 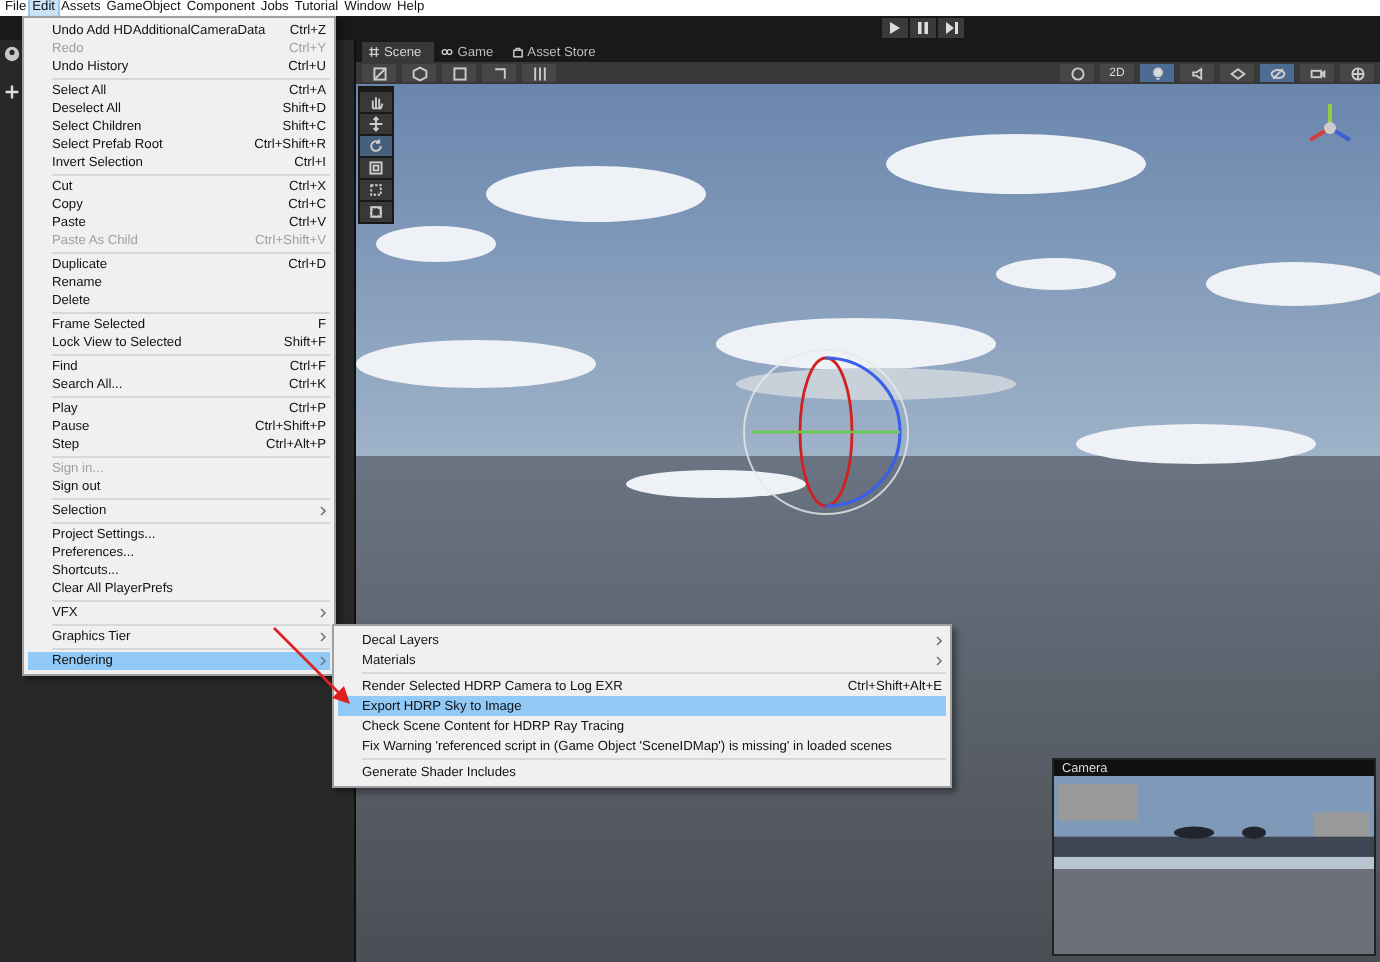 What do you see at coordinates (517, 52) in the screenshot?
I see `bag-icon` at bounding box center [517, 52].